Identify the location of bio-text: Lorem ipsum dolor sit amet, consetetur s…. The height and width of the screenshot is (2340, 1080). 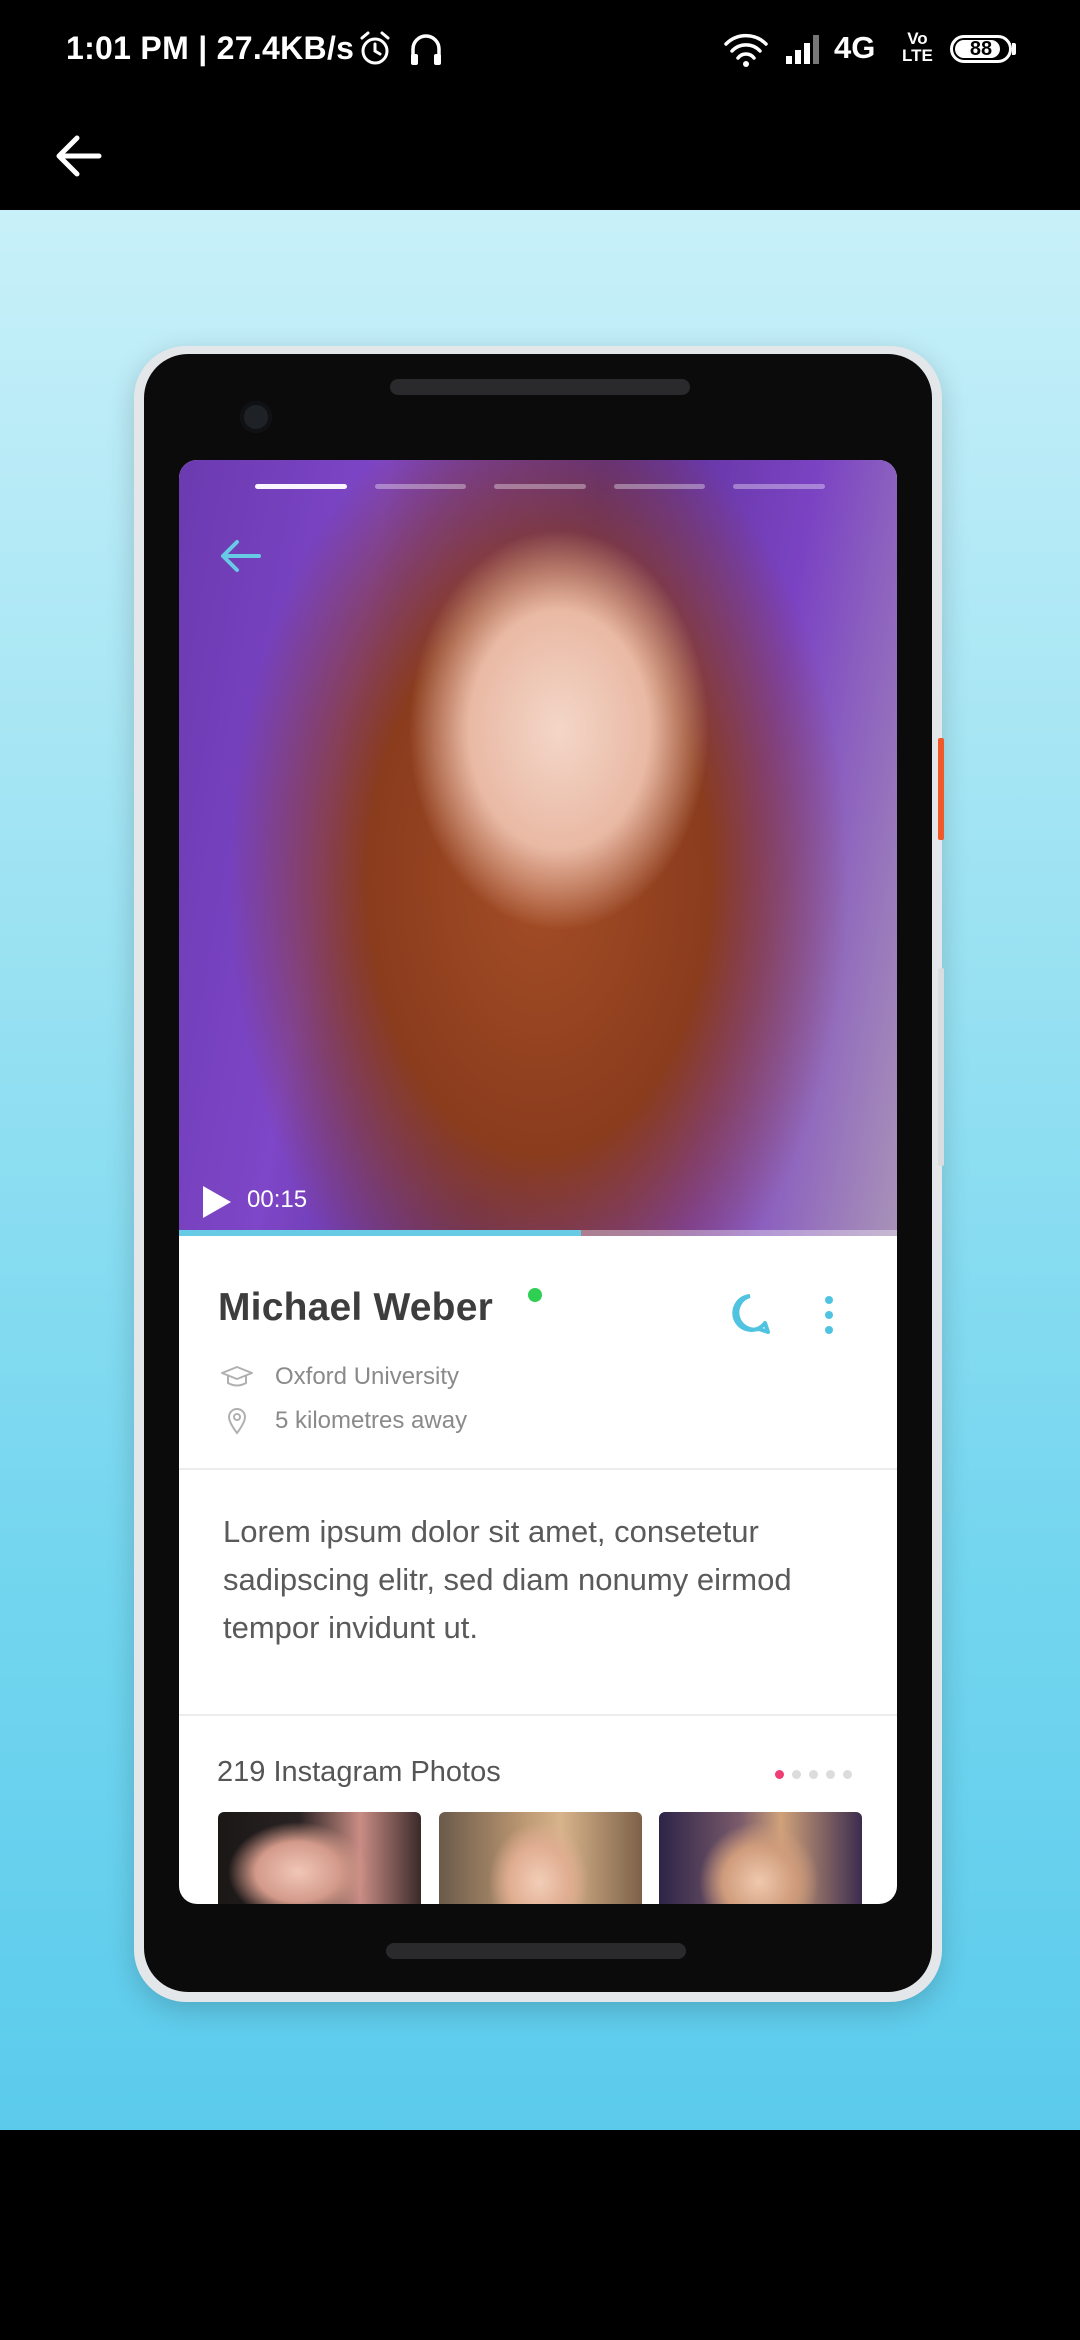
(507, 1579).